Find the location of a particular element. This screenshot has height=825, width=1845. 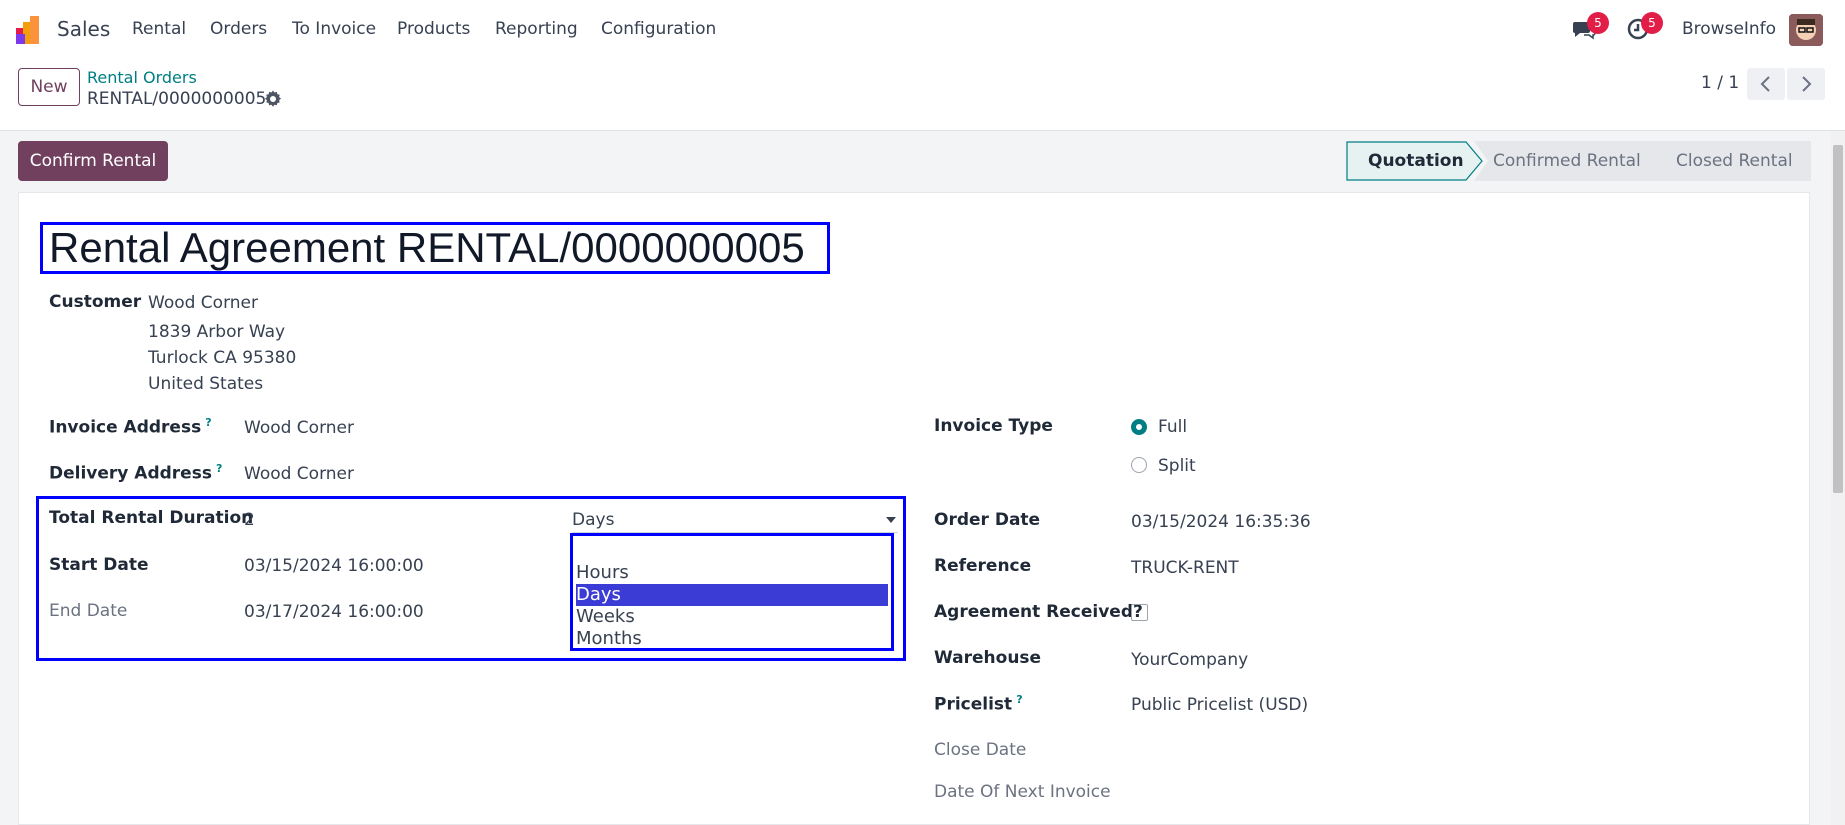

confirm-rental-button: Confirm Rental is located at coordinates (93, 161).